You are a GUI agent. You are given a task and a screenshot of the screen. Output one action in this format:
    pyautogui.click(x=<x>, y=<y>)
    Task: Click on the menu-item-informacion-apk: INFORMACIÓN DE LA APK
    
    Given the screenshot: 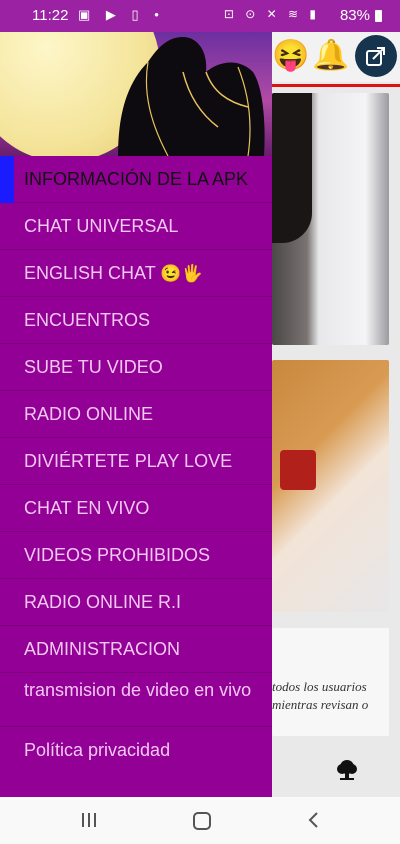 What is the action you would take?
    pyautogui.click(x=136, y=179)
    